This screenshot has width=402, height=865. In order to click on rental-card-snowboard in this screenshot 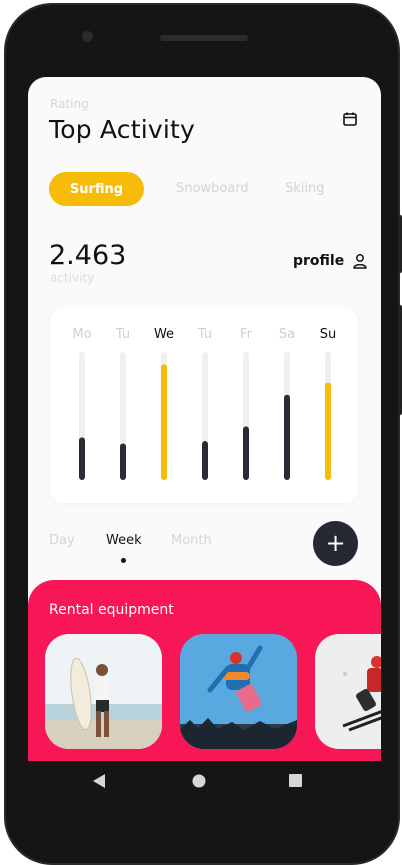, I will do `click(238, 691)`.